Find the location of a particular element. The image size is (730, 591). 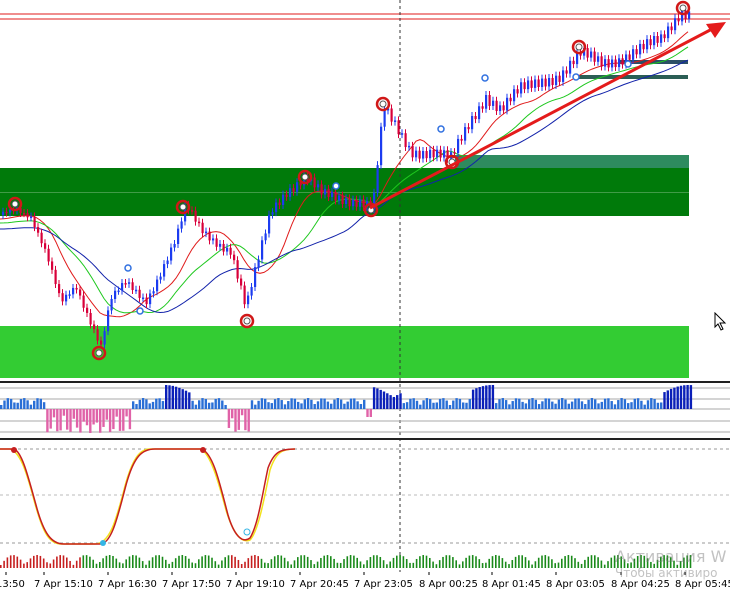

time-label: 7 Apr 17:50 is located at coordinates (191, 584).